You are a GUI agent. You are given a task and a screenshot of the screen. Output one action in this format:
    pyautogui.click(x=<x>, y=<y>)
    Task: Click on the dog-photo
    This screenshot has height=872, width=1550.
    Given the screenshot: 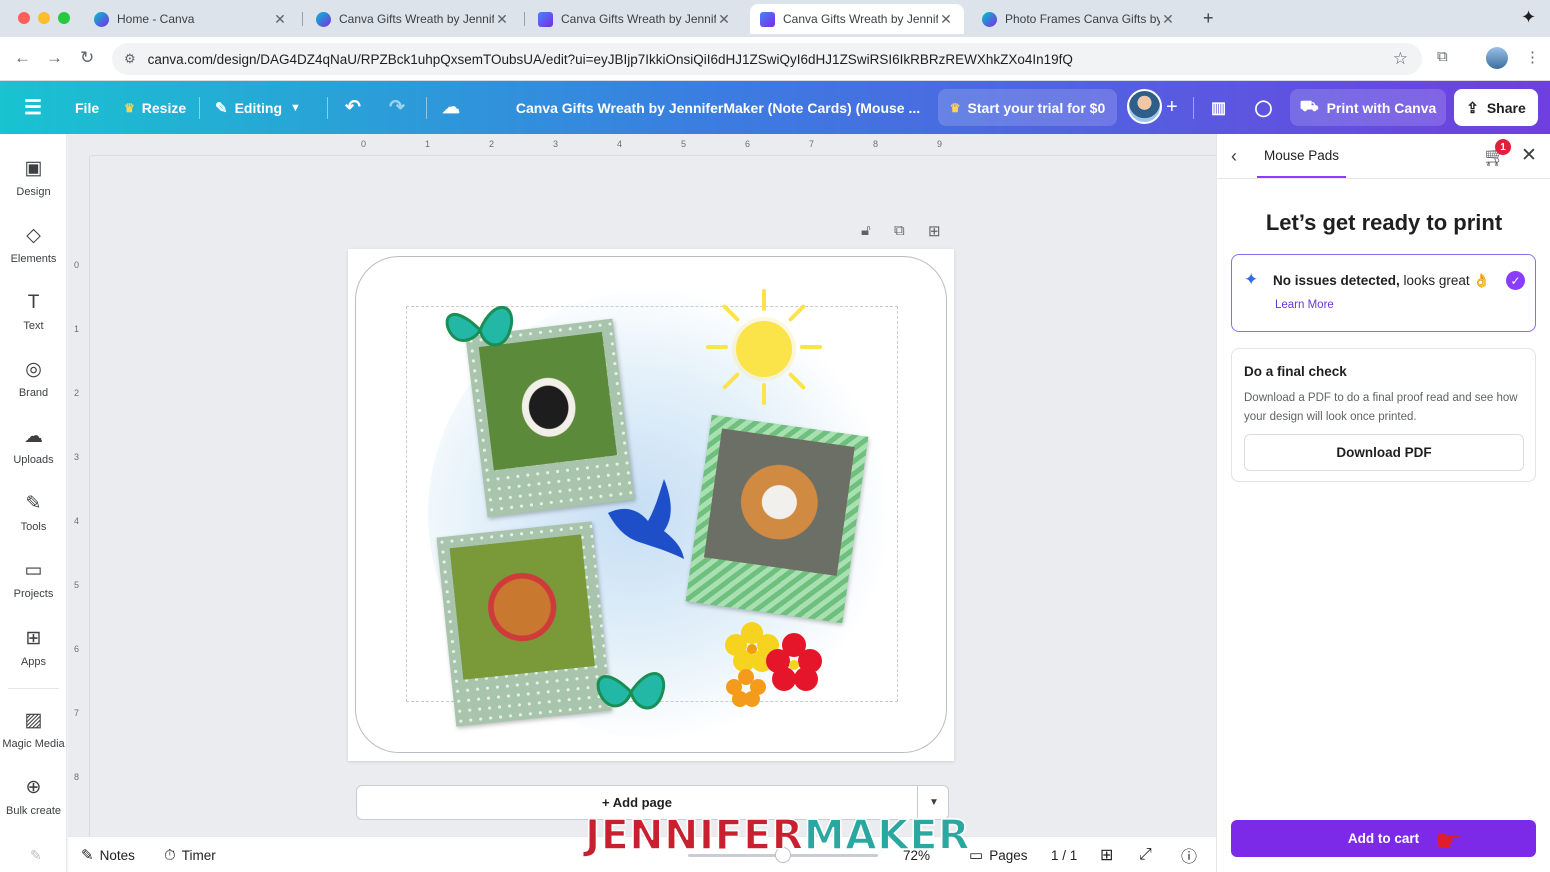 What is the action you would take?
    pyautogui.click(x=522, y=607)
    